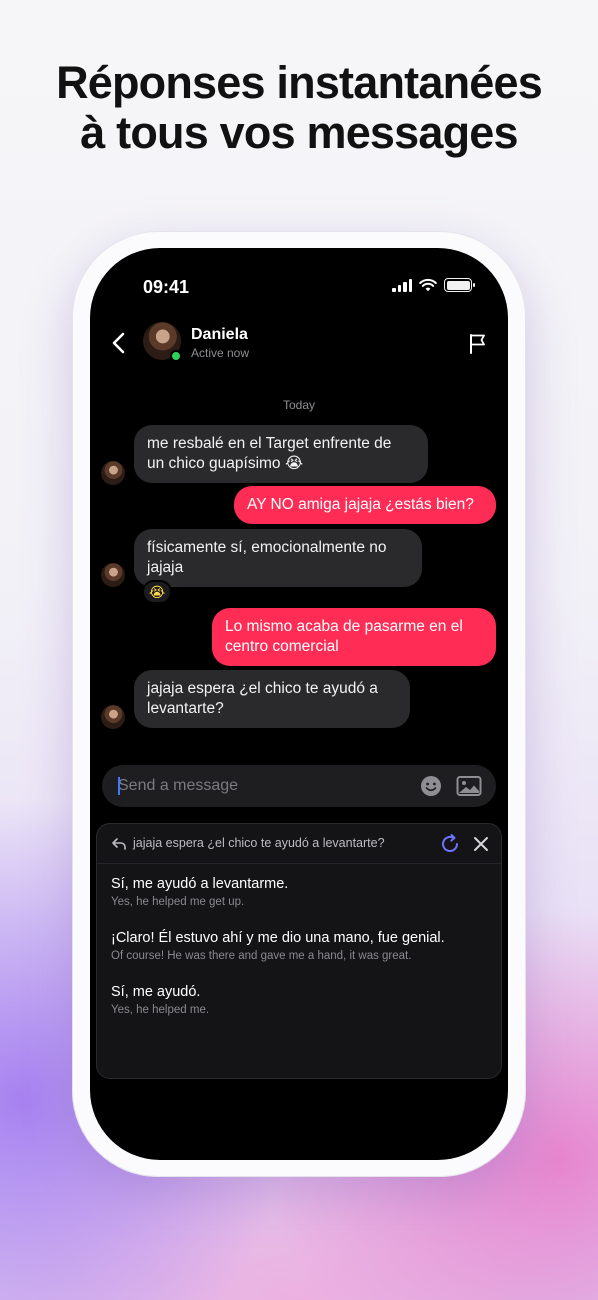  What do you see at coordinates (431, 786) in the screenshot?
I see `emoji-icon` at bounding box center [431, 786].